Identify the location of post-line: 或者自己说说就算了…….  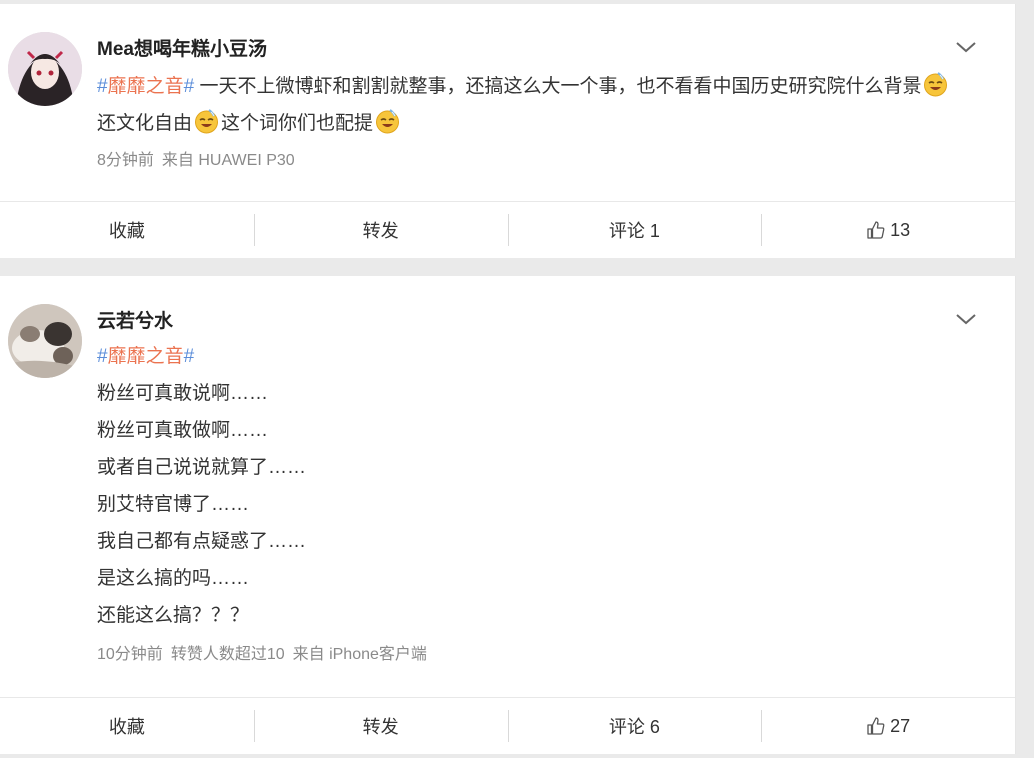
(202, 467).